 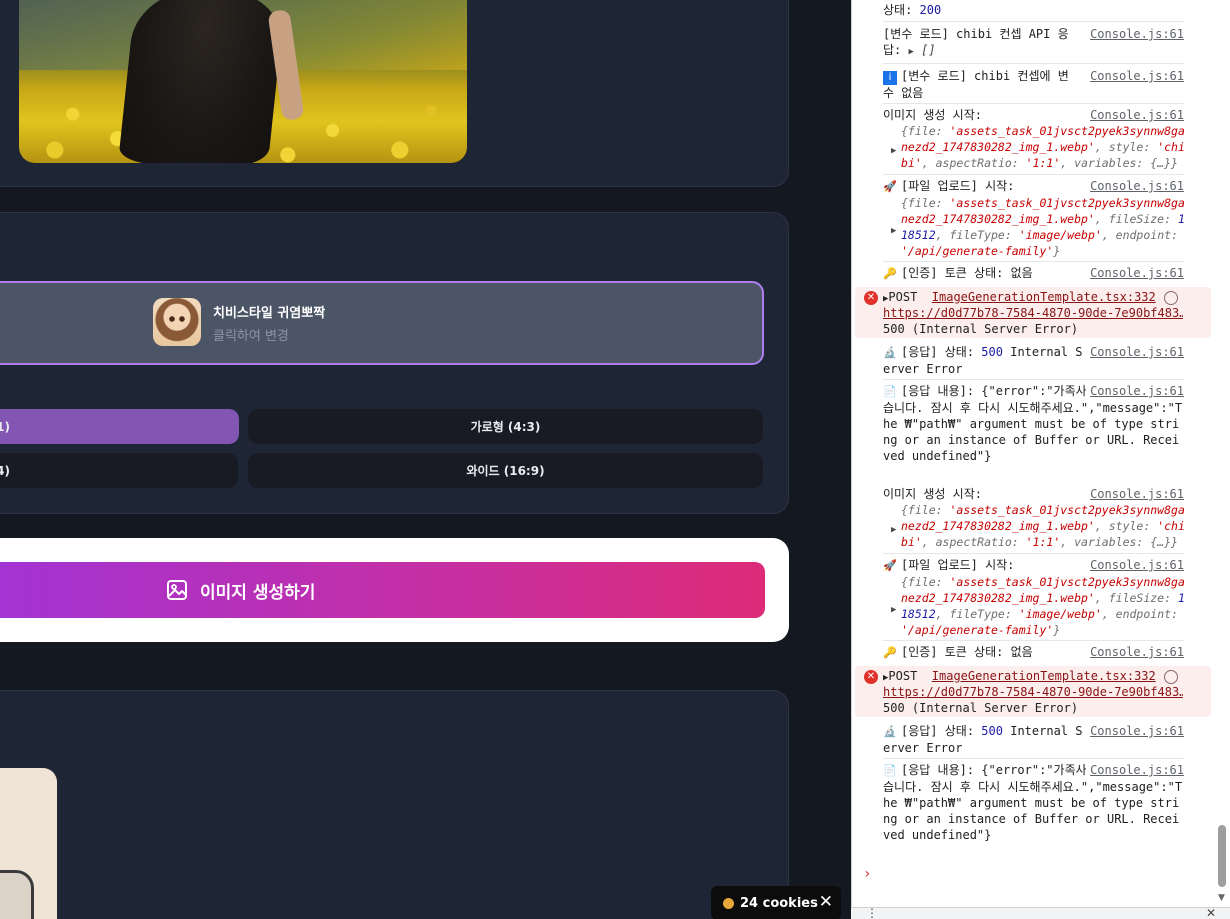 I want to click on console-object: [], so click(x=928, y=50).